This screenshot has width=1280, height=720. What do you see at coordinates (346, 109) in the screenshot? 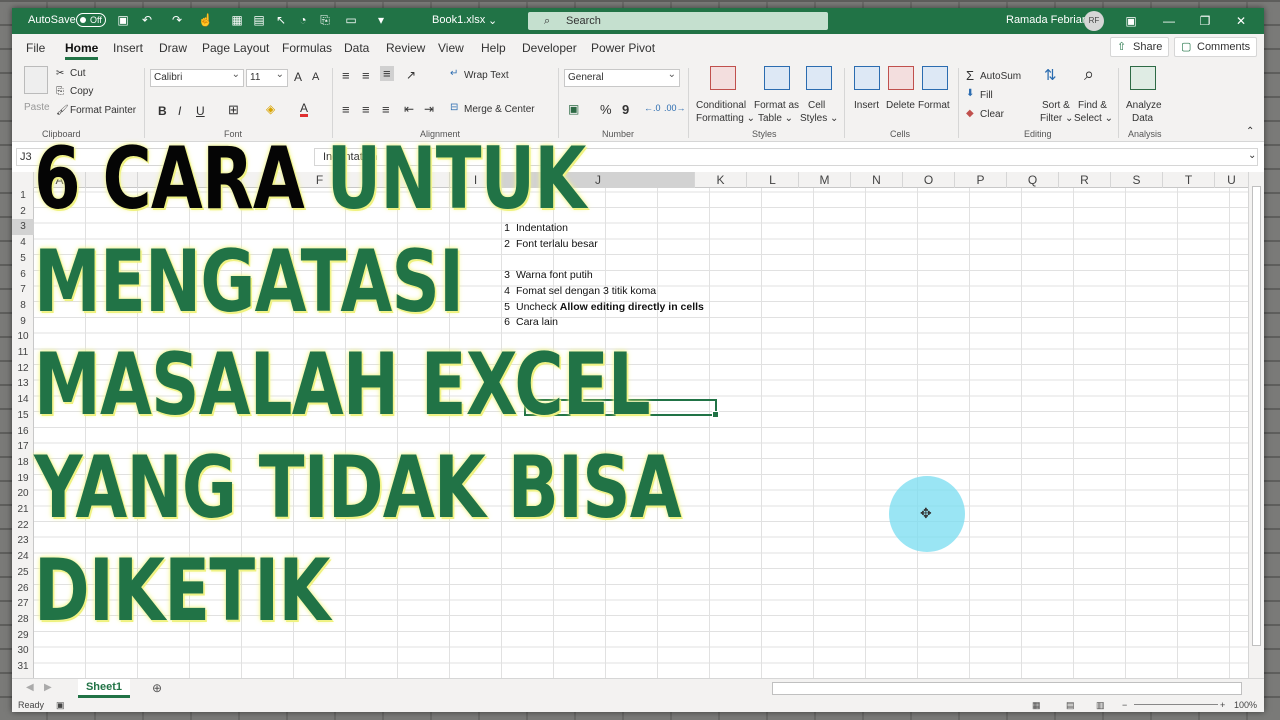
I see `align-left-icon: ≡` at bounding box center [346, 109].